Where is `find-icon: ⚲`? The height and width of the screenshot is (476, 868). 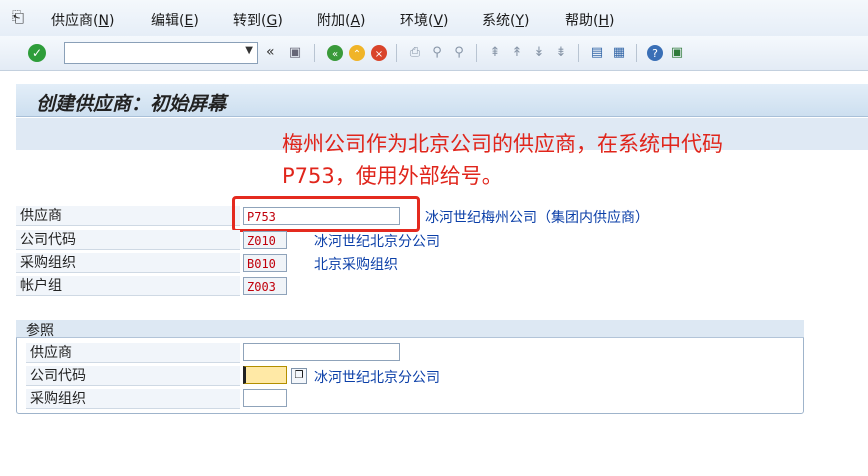 find-icon: ⚲ is located at coordinates (437, 53).